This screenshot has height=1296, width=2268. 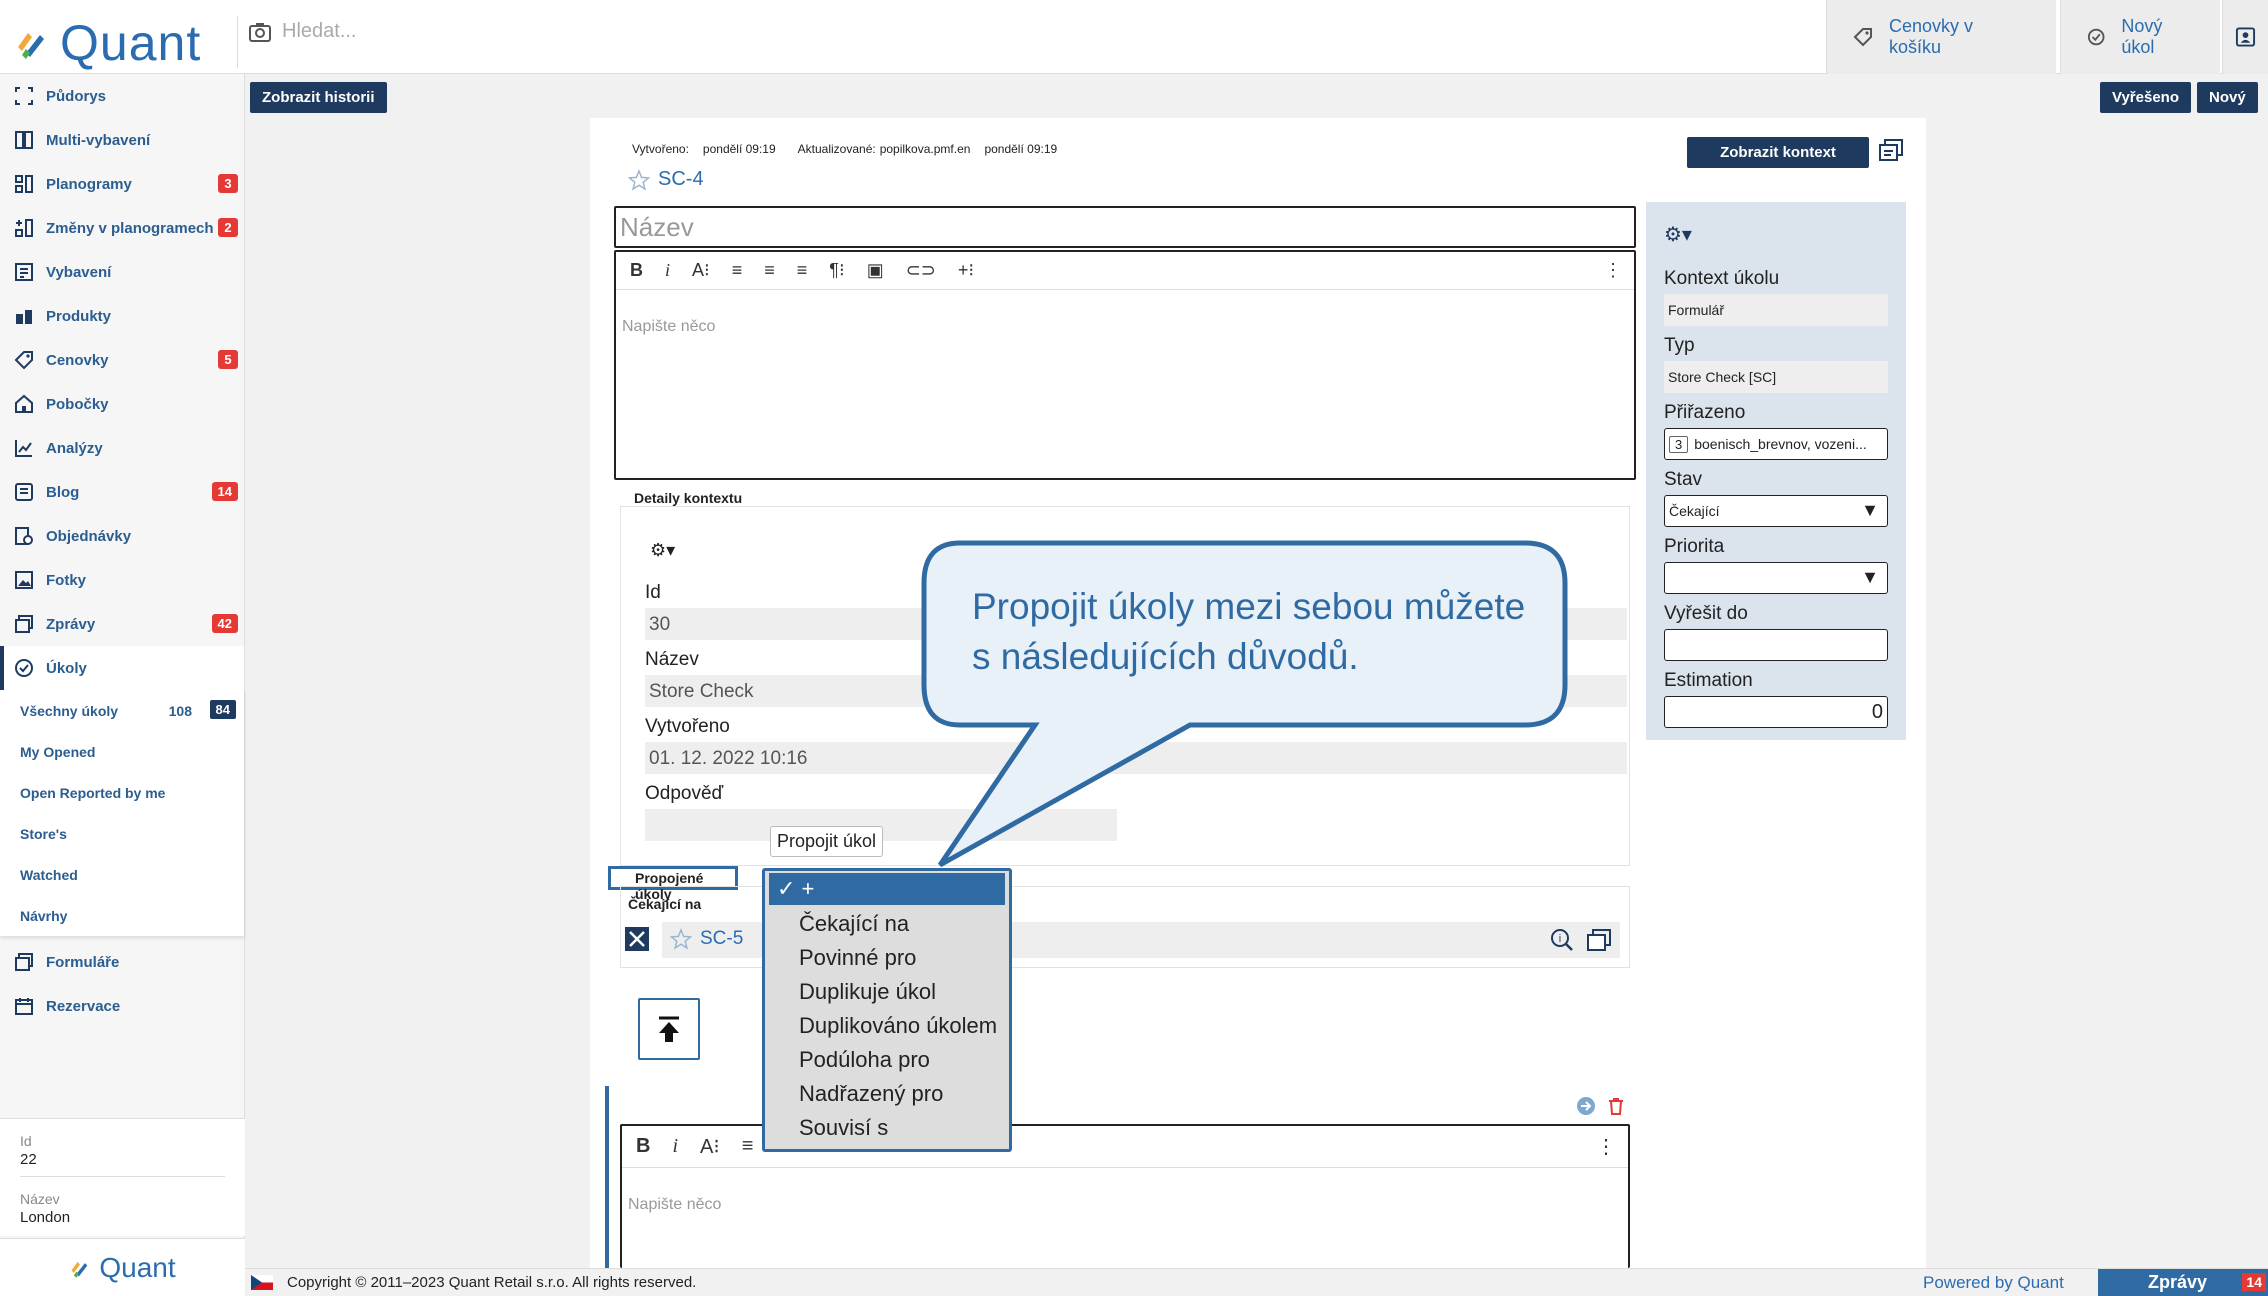 What do you see at coordinates (2096, 37) in the screenshot?
I see `check-circle-icon` at bounding box center [2096, 37].